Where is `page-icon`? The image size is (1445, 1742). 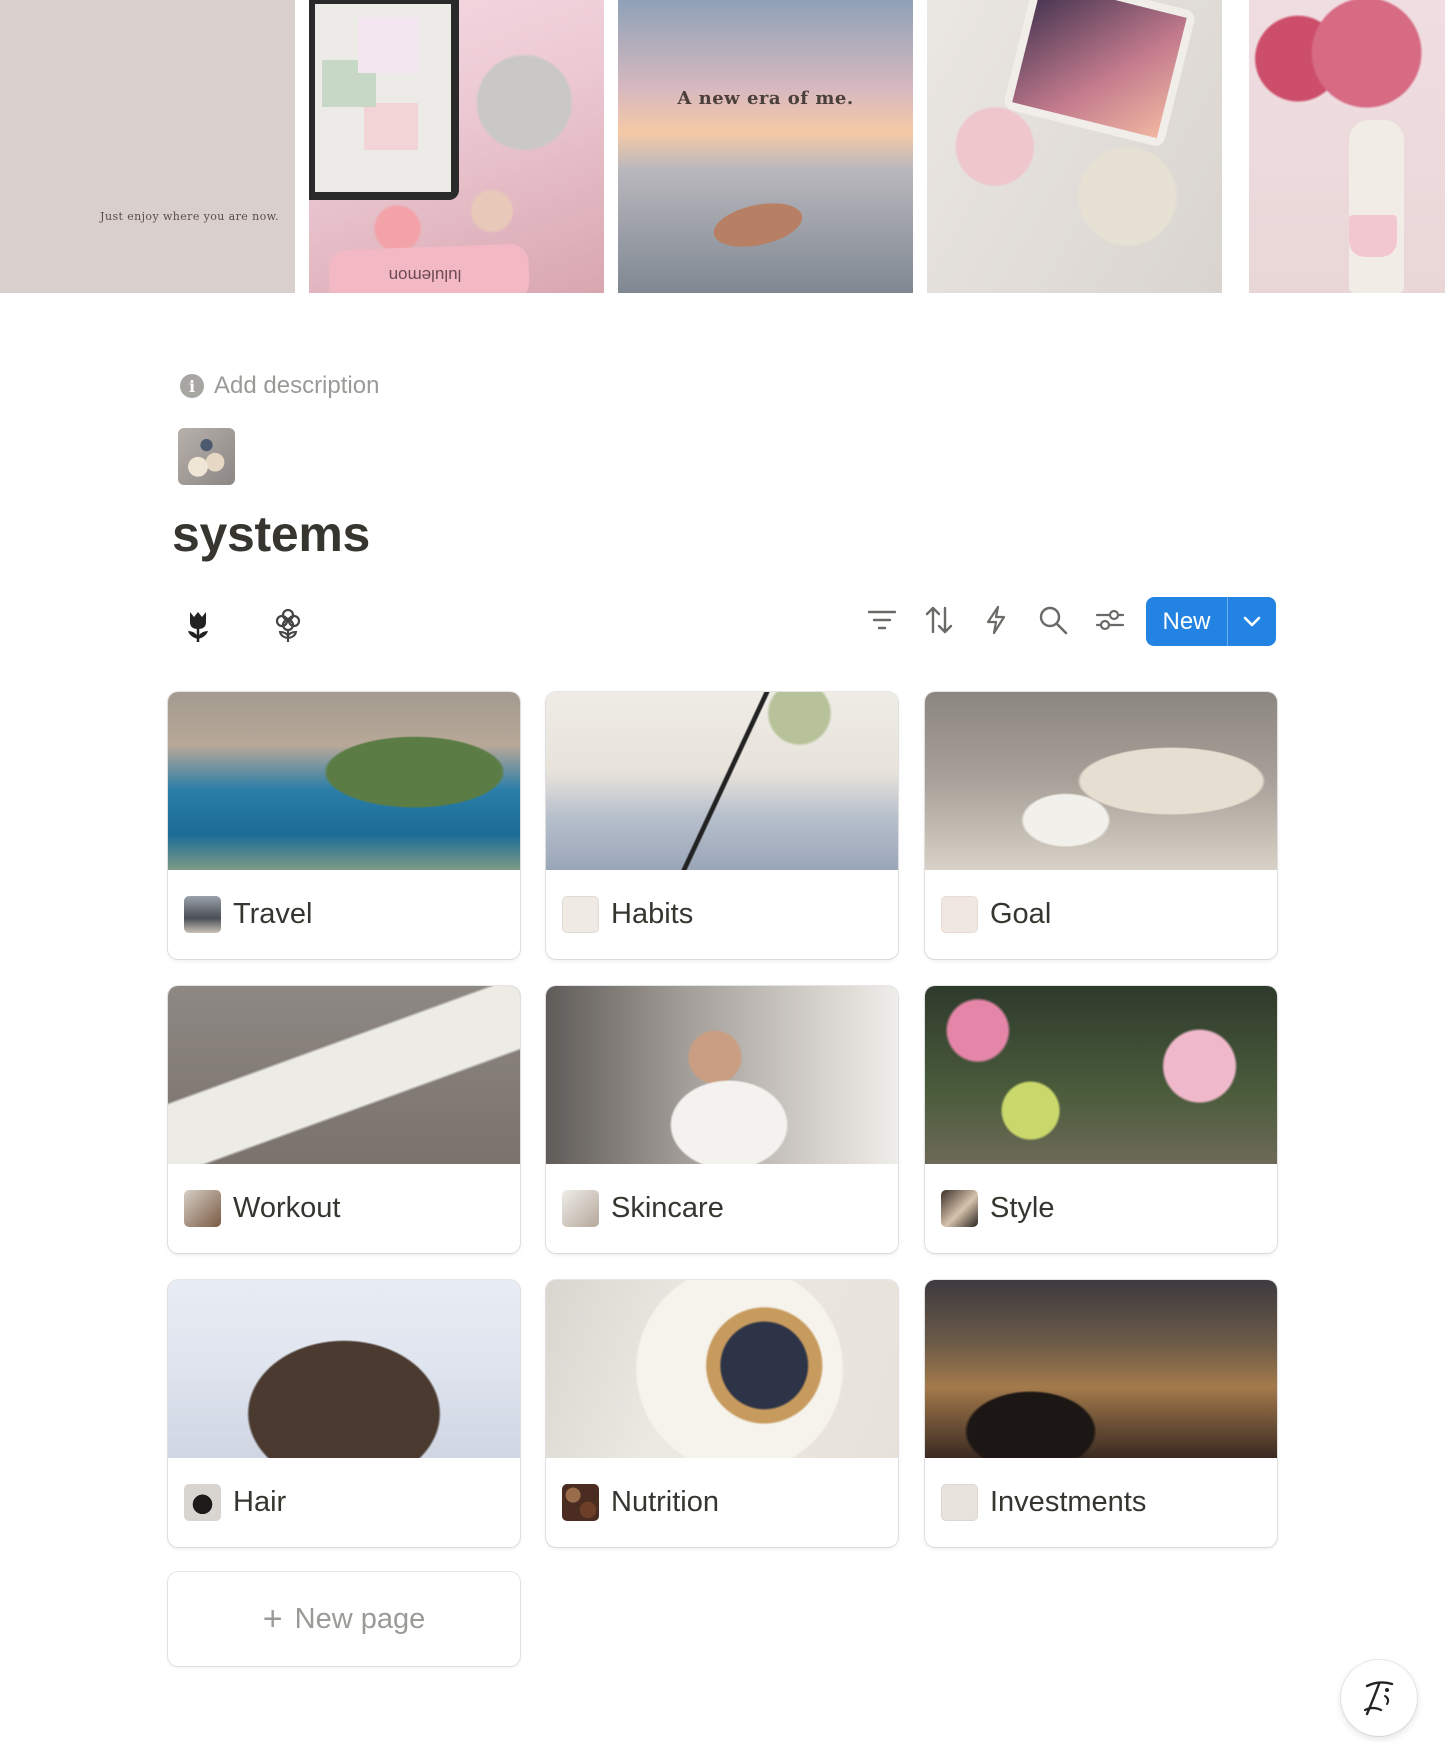
page-icon is located at coordinates (206, 456).